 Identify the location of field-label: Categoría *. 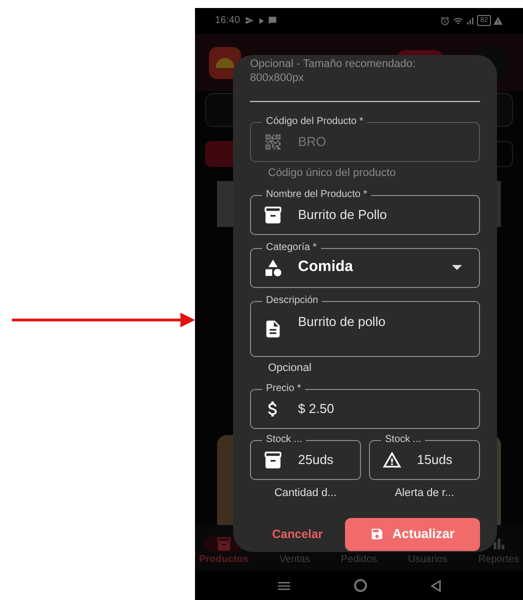
(291, 247).